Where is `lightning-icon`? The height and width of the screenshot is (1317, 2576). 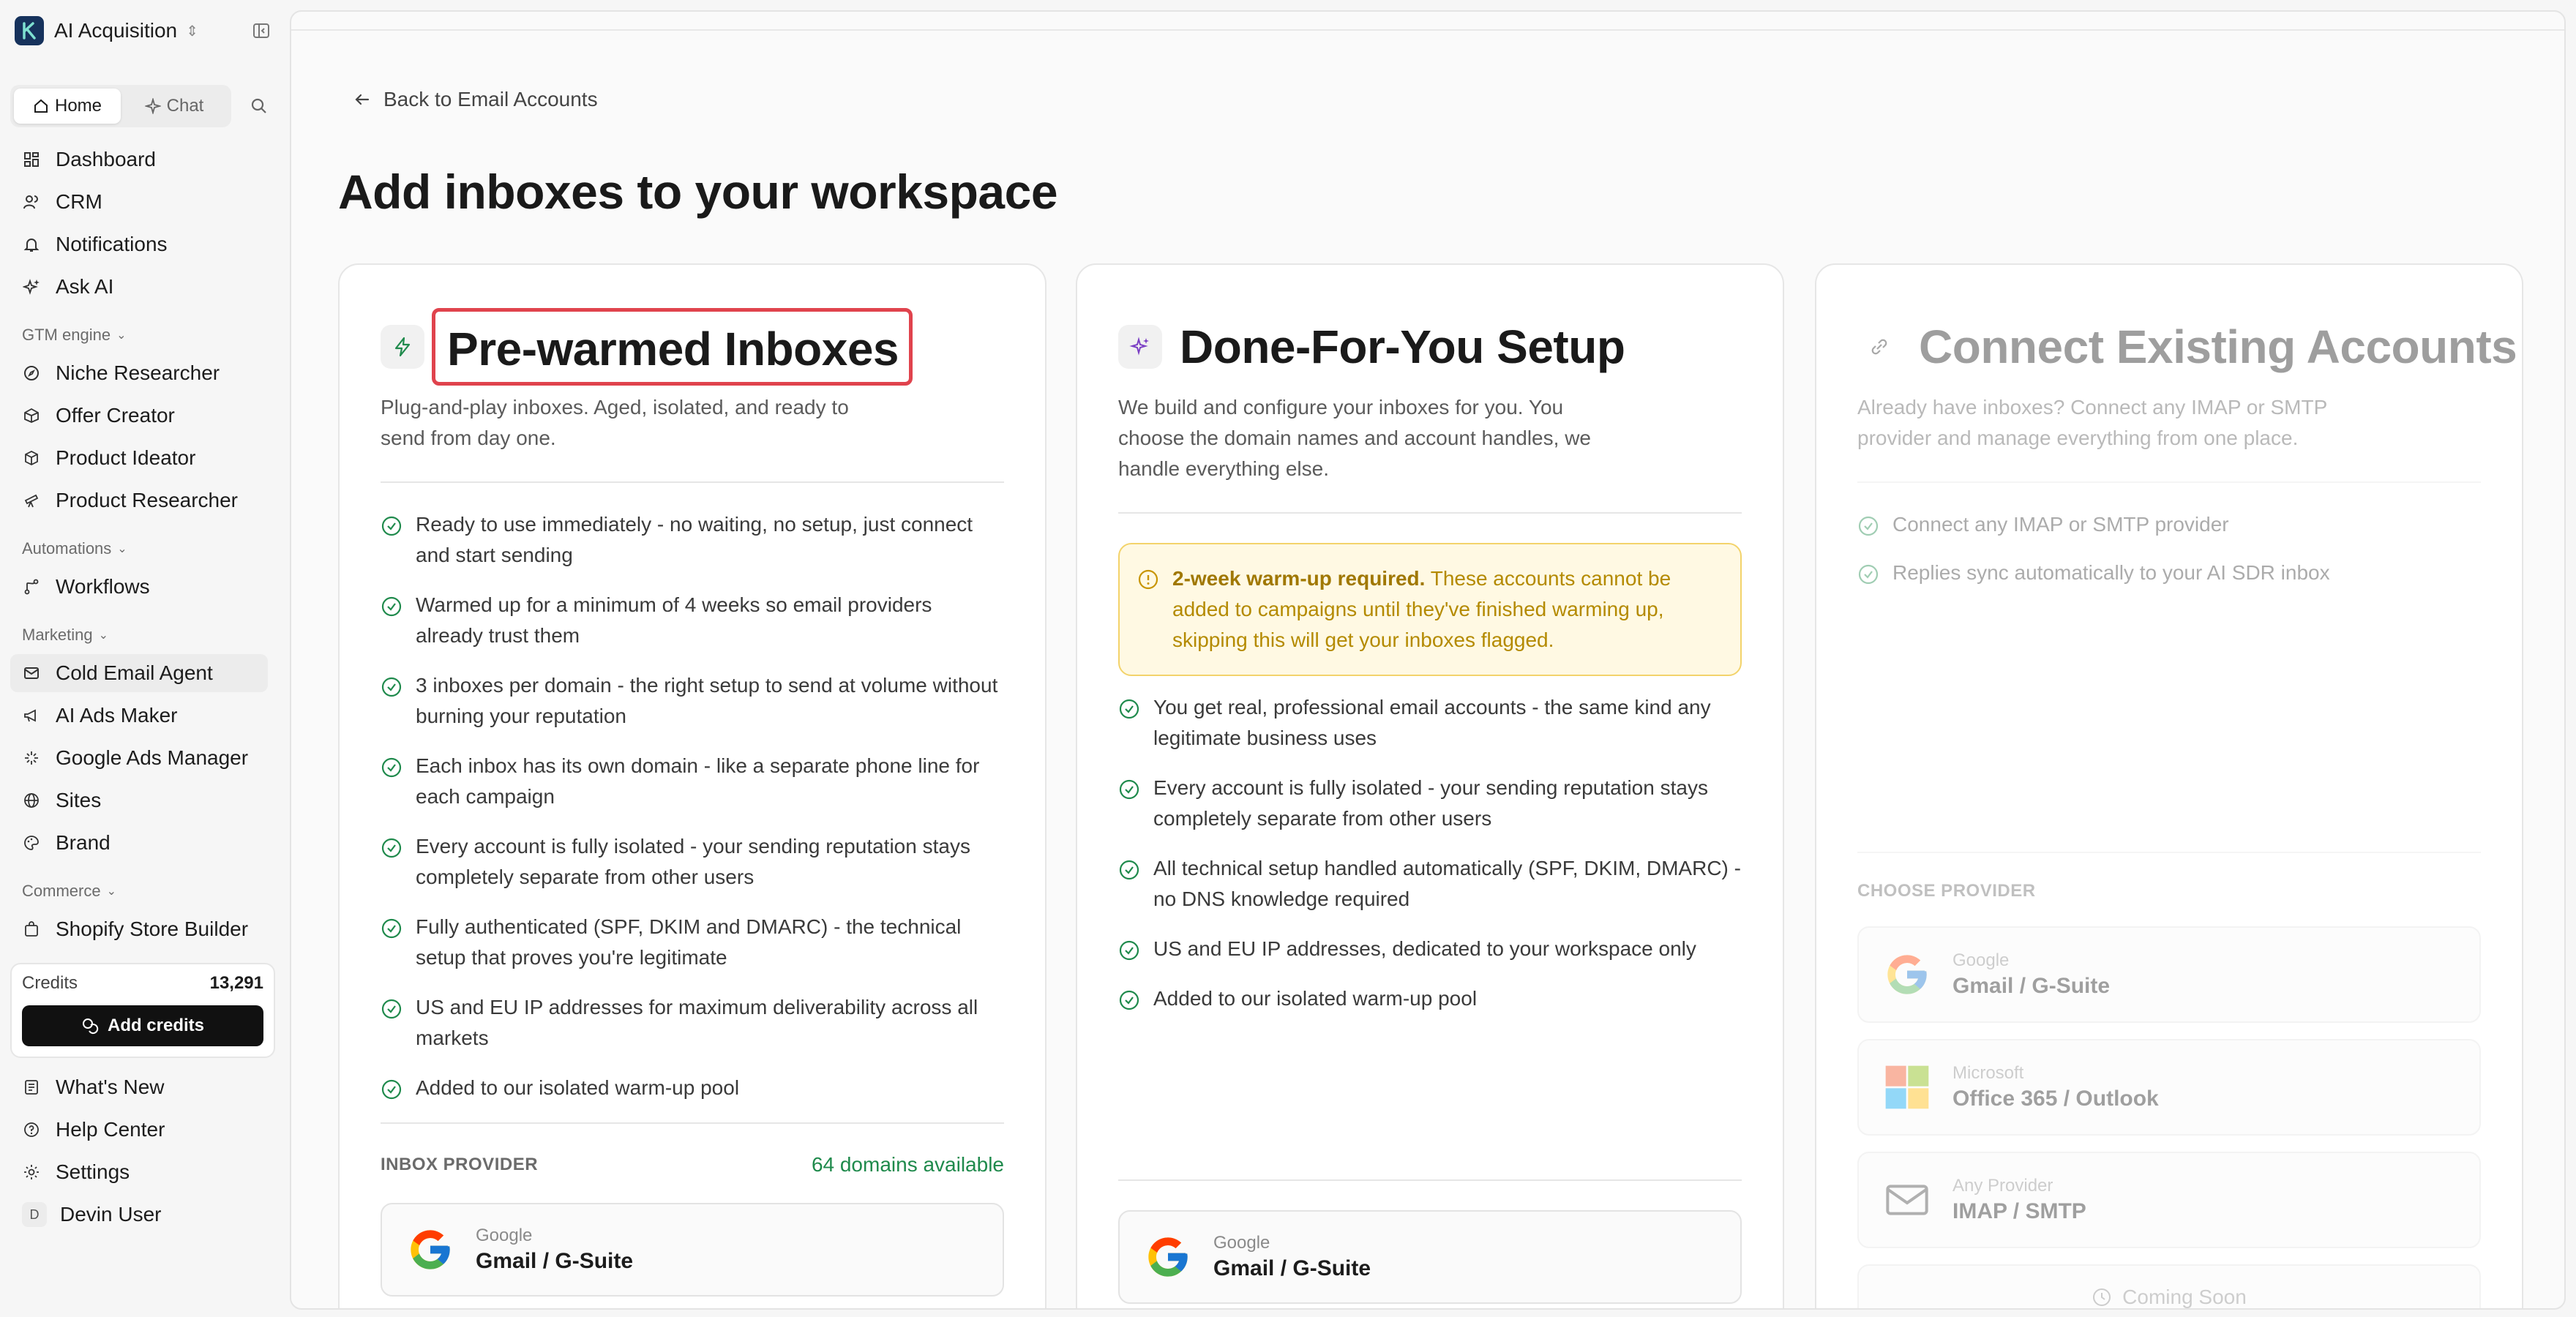
lightning-icon is located at coordinates (402, 347).